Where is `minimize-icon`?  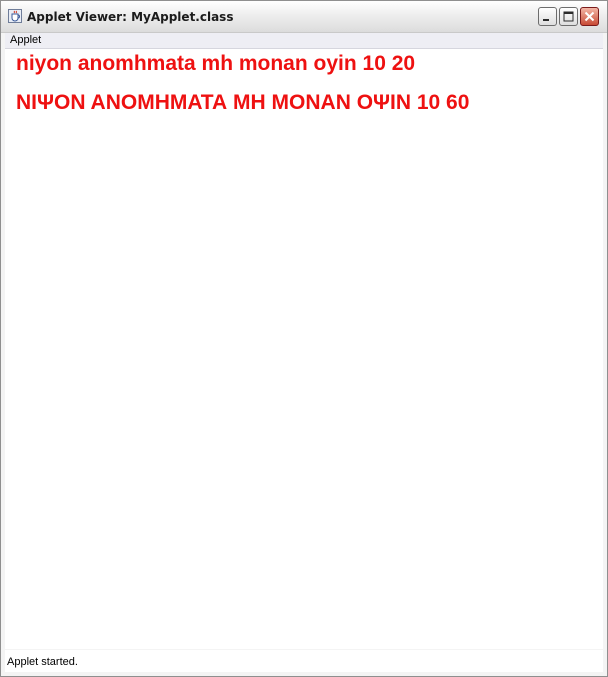
minimize-icon is located at coordinates (546, 20).